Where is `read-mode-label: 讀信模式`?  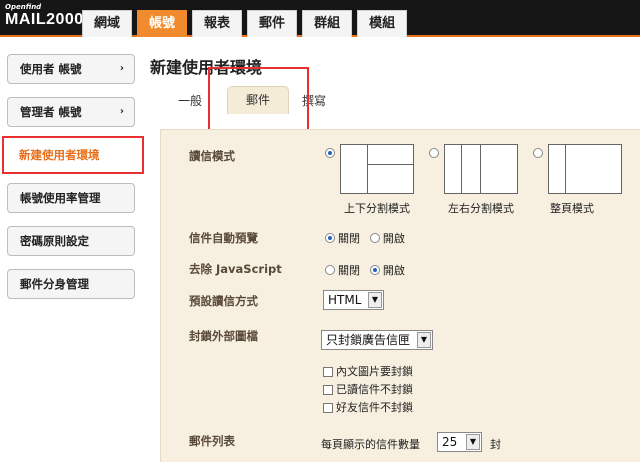 read-mode-label: 讀信模式 is located at coordinates (212, 156).